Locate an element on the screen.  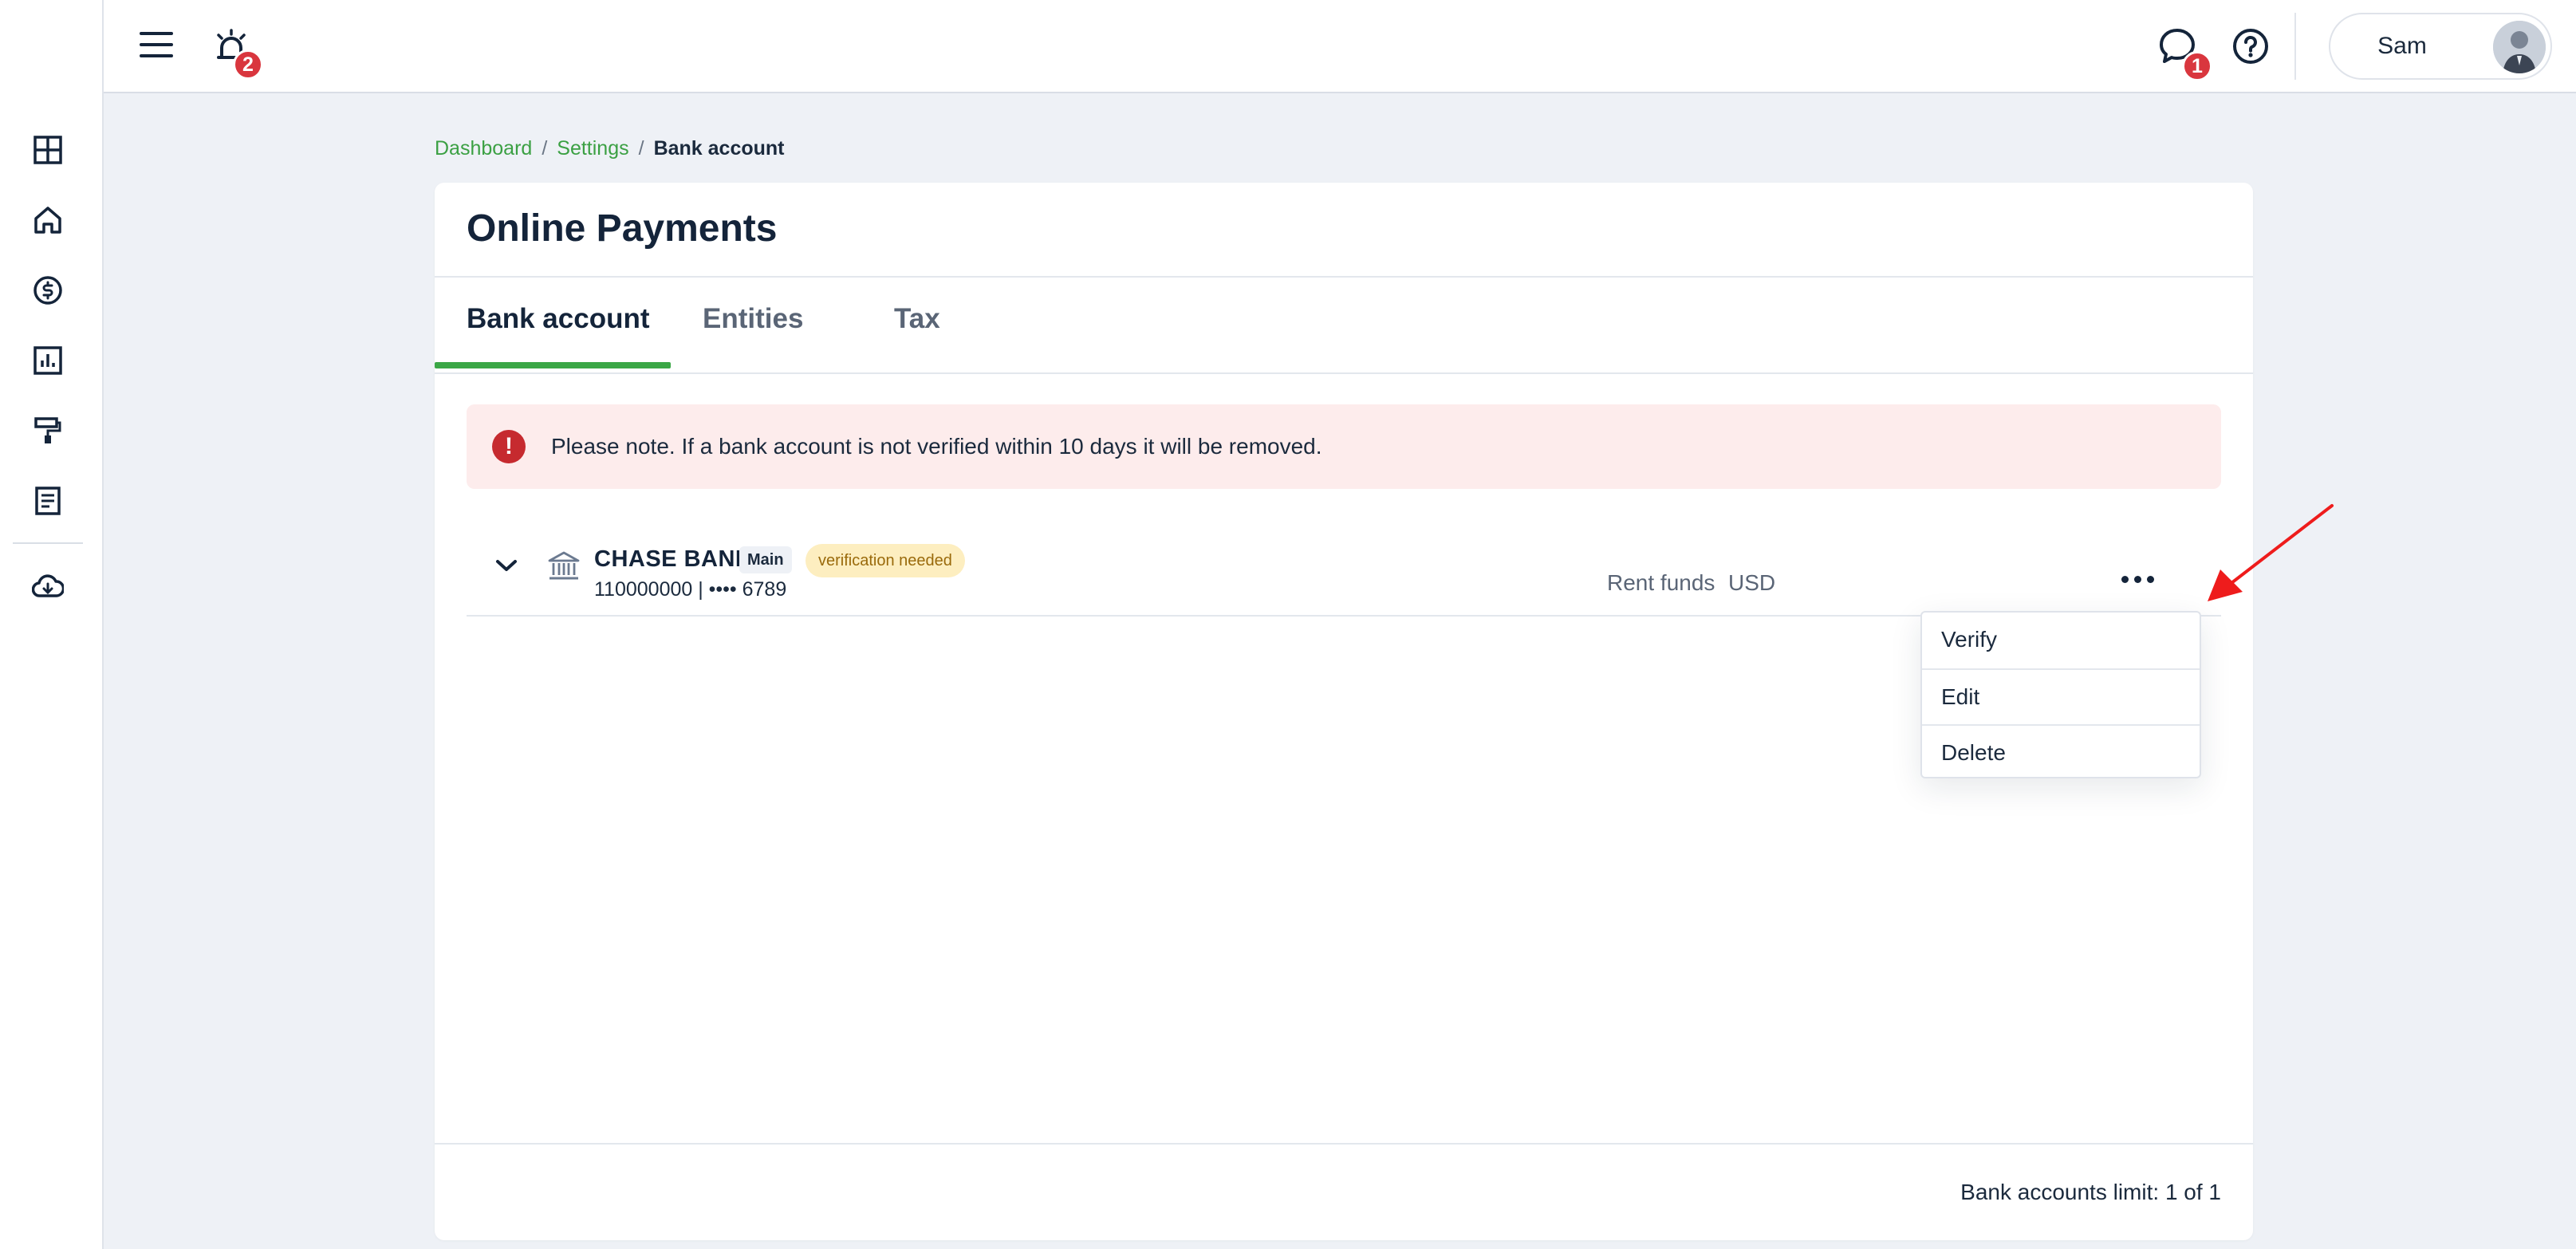
tabs-divider is located at coordinates (1344, 373).